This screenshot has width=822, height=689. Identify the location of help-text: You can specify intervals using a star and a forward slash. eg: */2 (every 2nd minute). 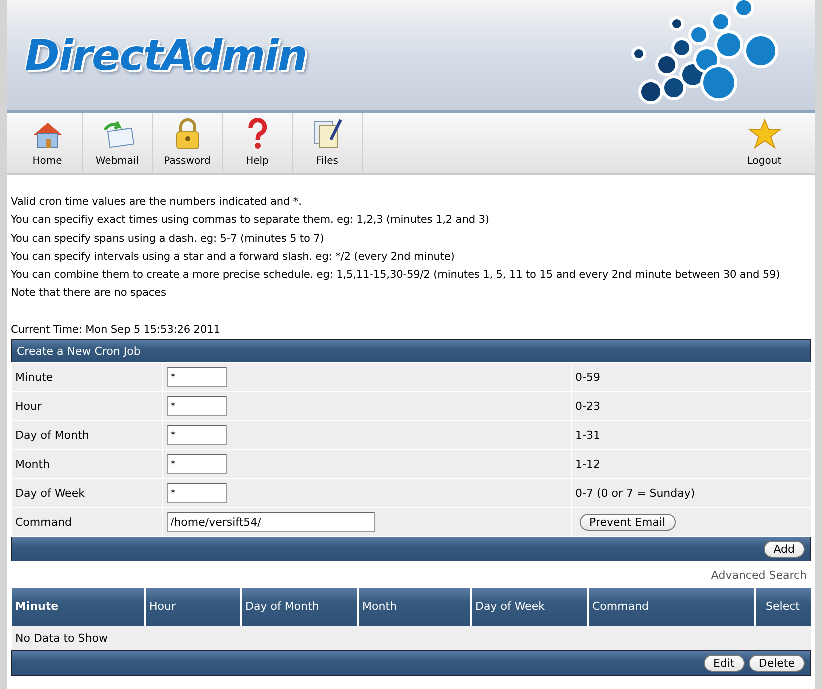
(233, 257).